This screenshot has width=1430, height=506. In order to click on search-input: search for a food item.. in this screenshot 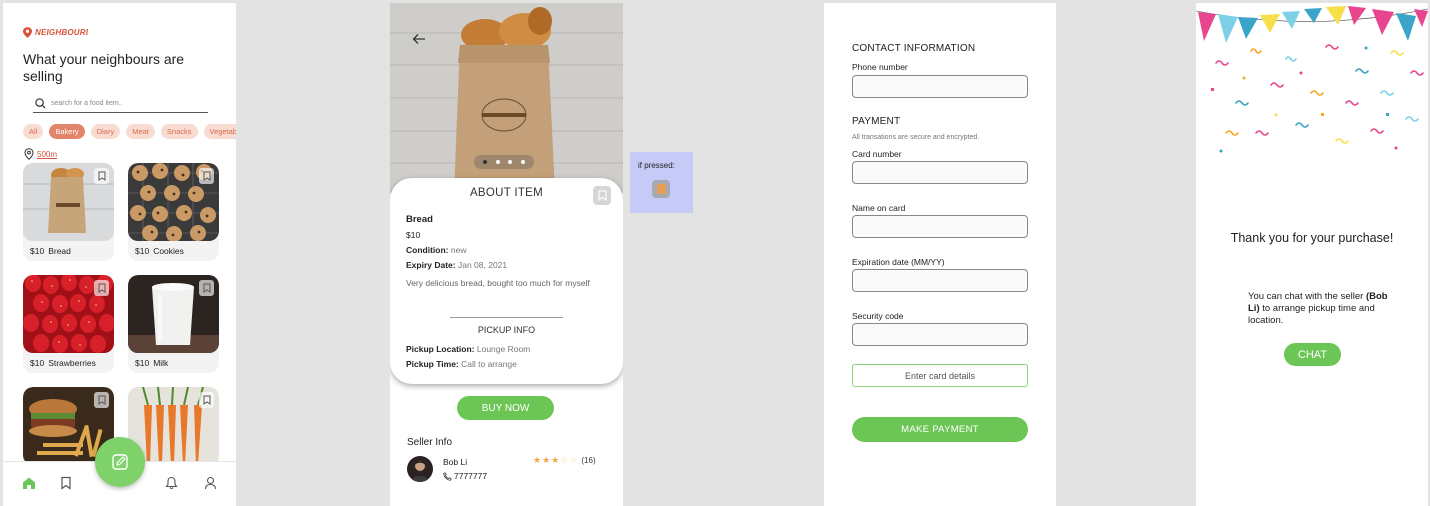, I will do `click(120, 103)`.